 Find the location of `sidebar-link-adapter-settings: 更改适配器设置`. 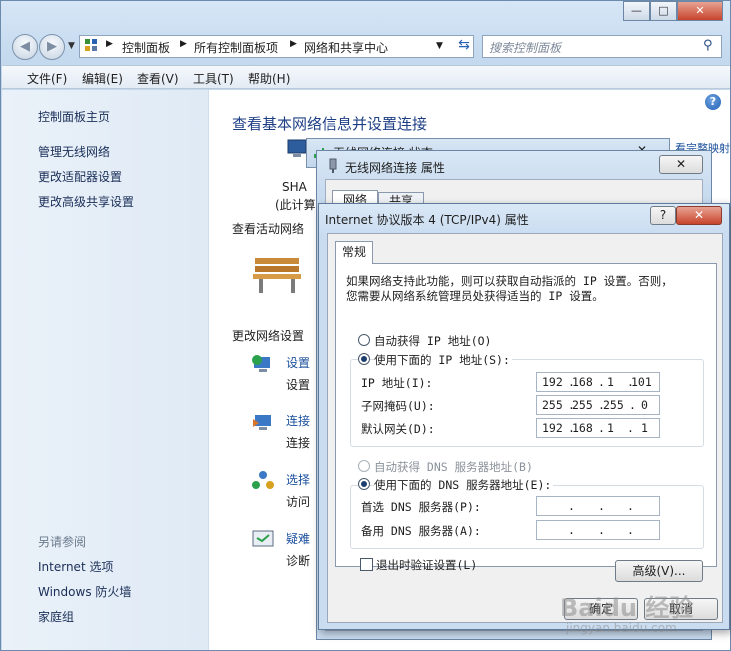

sidebar-link-adapter-settings: 更改适配器设置 is located at coordinates (80, 176).